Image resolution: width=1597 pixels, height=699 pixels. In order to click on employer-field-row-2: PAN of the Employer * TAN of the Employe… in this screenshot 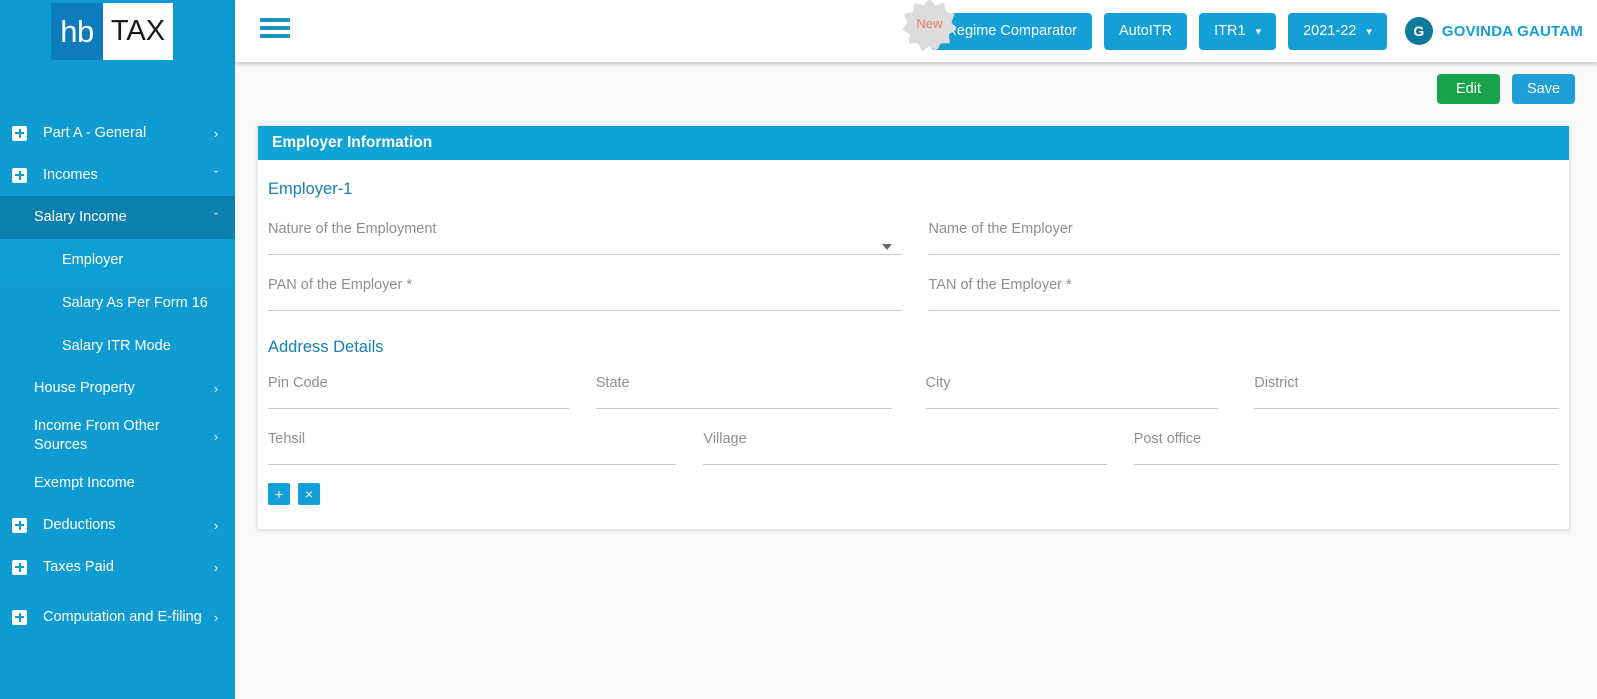, I will do `click(913, 294)`.